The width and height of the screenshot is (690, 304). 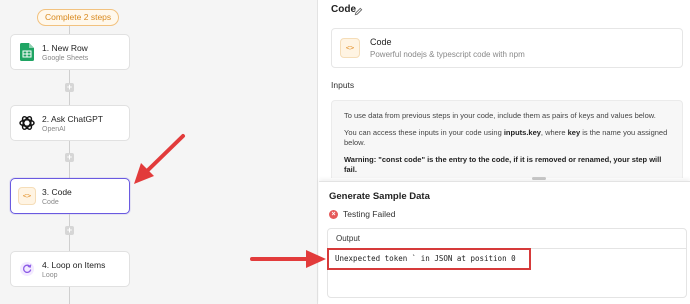 I want to click on step-new-row: 1. New Row Google Sheets, so click(x=70, y=52).